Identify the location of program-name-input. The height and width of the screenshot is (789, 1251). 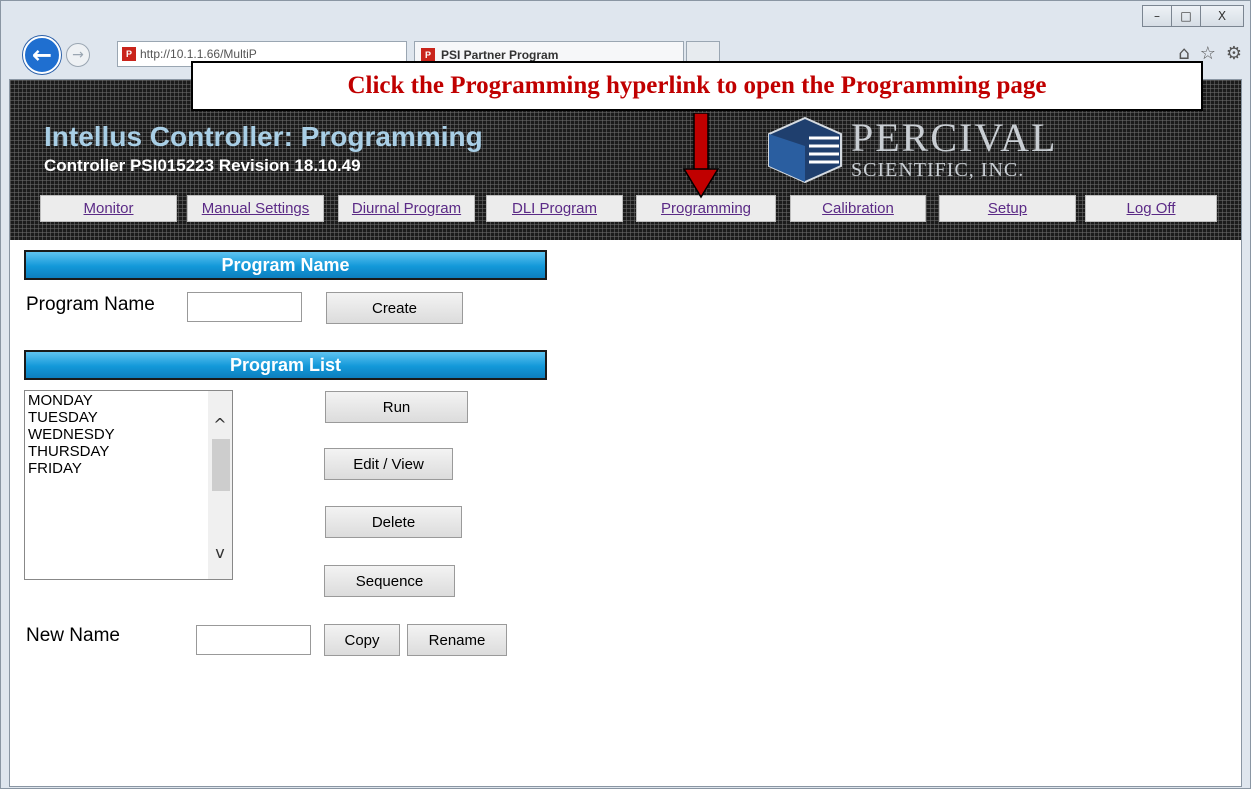
(244, 307).